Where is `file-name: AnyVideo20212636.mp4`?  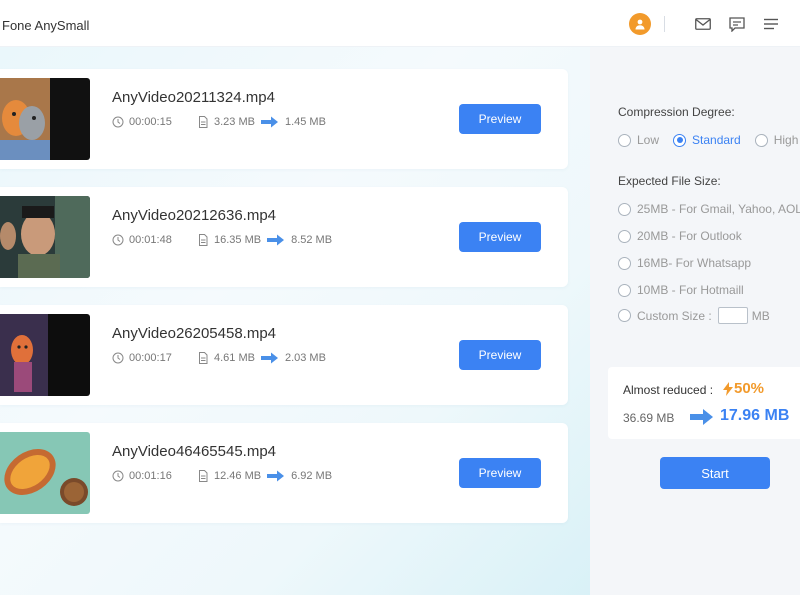
file-name: AnyVideo20212636.mp4 is located at coordinates (194, 215).